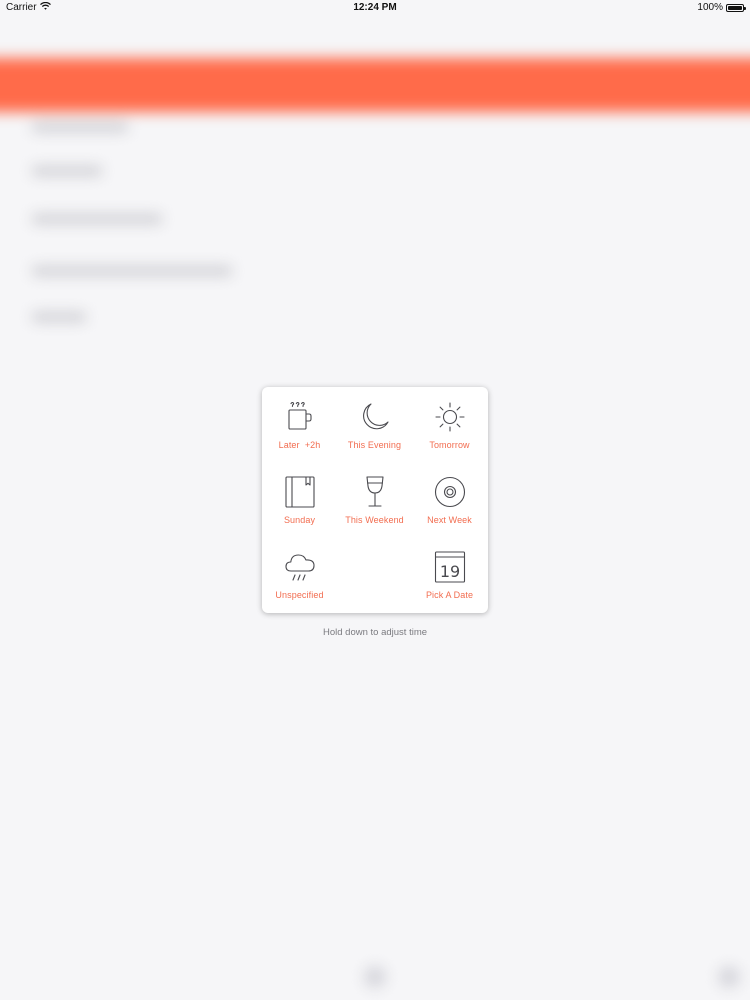 The image size is (750, 1000). I want to click on option-label: Unspecified, so click(299, 595).